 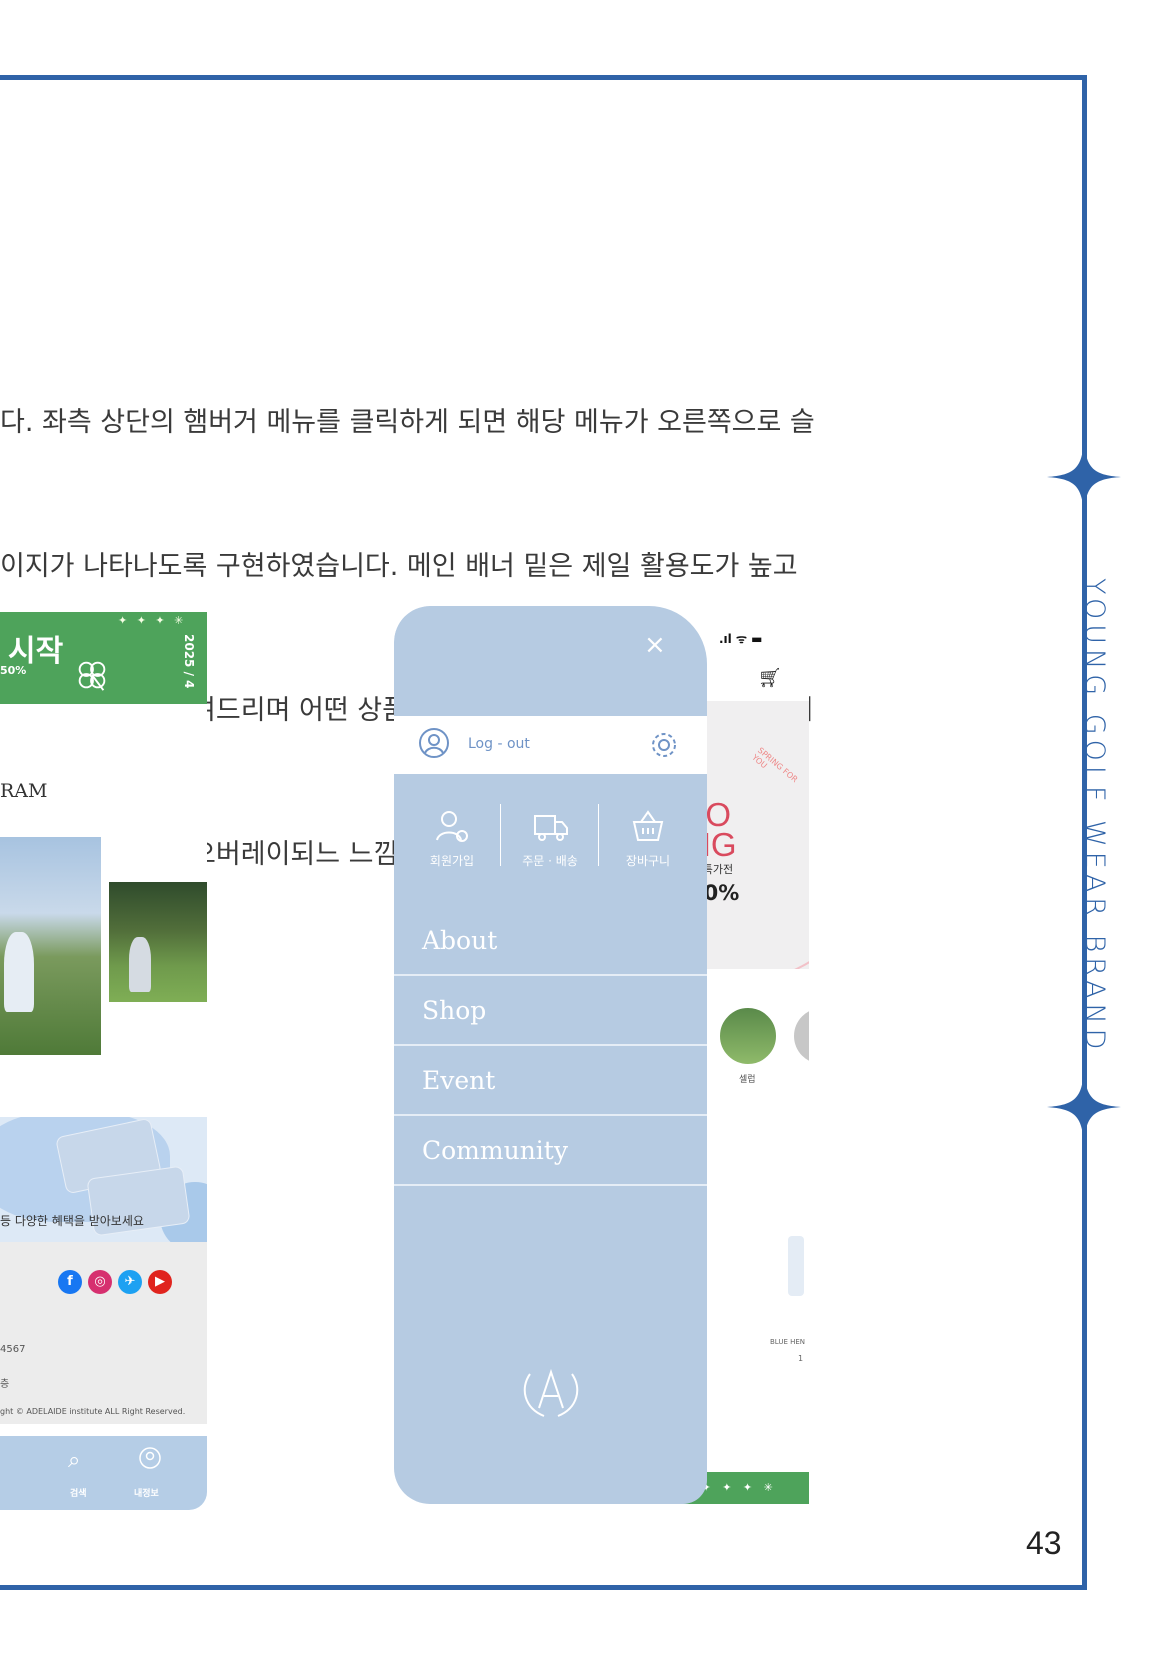 I want to click on paragraph-line: 다. 좌측 상단의 햄버거 메뉴를 클릭하게 되면 해당 메뉴가 오른쪽으로 슬, so click(x=407, y=422).